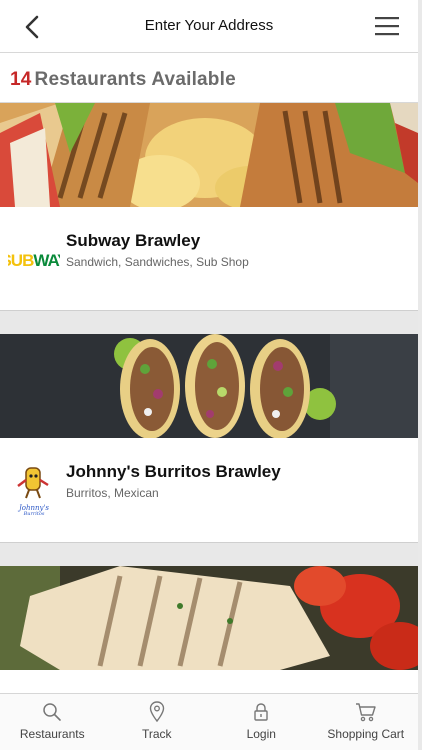 Image resolution: width=422 pixels, height=750 pixels. I want to click on restaurant-cuisine: Sandwich, Sandwiches, Sub Shop, so click(157, 262).